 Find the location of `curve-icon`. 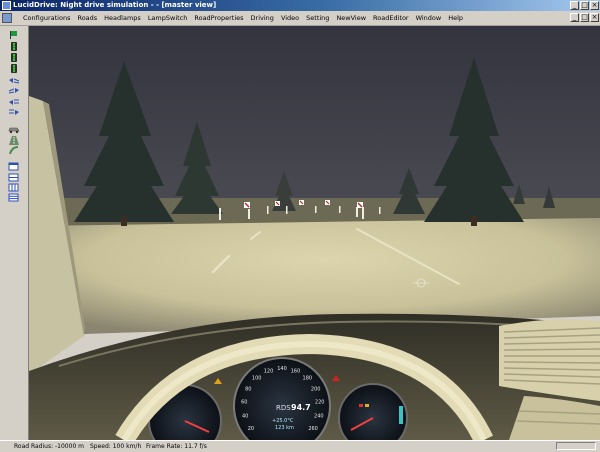

curve-icon is located at coordinates (14, 150).